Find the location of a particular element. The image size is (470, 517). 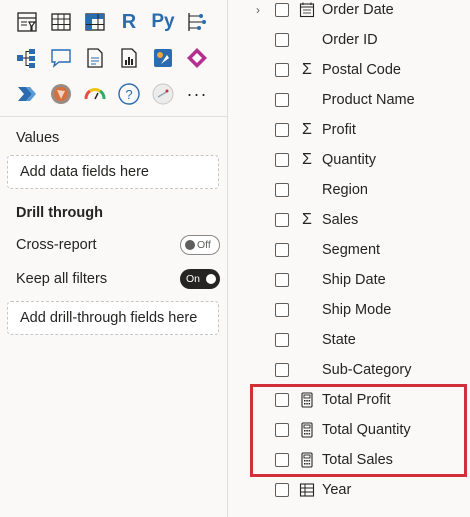

field-row: Product Name is located at coordinates (349, 100).